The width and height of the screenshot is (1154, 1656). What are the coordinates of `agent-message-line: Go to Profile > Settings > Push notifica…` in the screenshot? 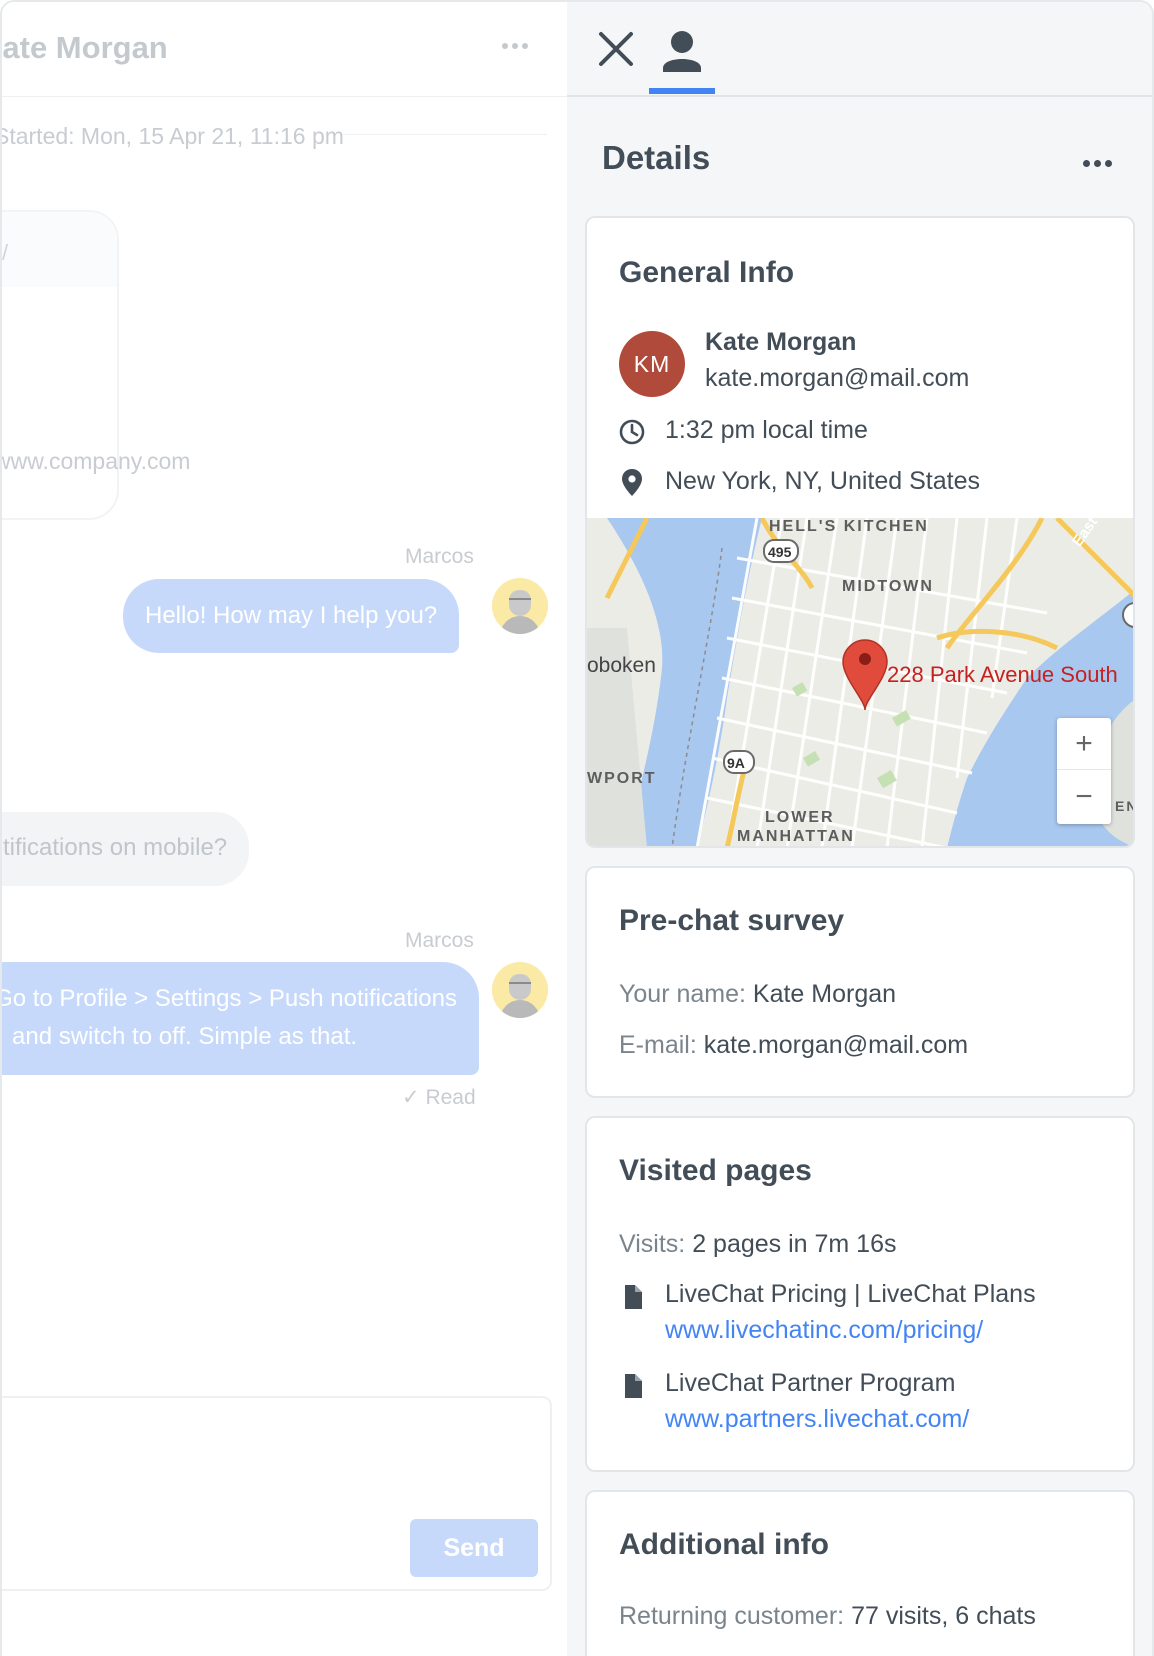 It's located at (228, 998).